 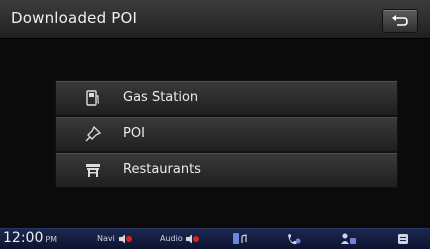 What do you see at coordinates (240, 238) in the screenshot?
I see `bluetooth-audio-icon` at bounding box center [240, 238].